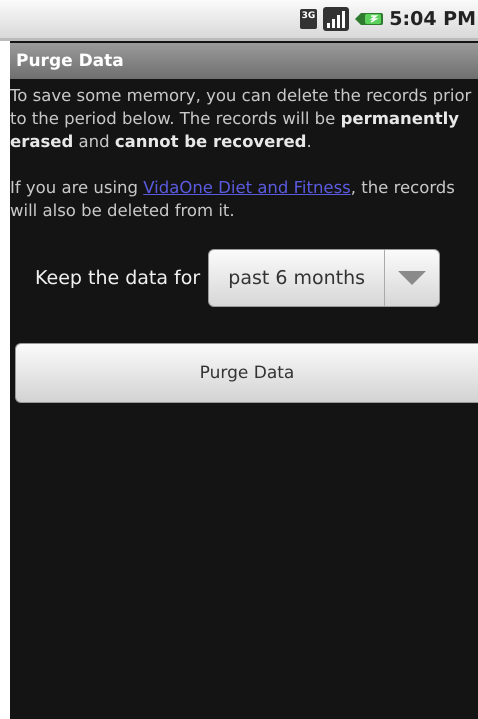 The image size is (478, 719). I want to click on info-paragraph: To save some memory, you can delete the records prior to the period below. The records will be permanently erased and cannot be recovered., so click(241, 119).